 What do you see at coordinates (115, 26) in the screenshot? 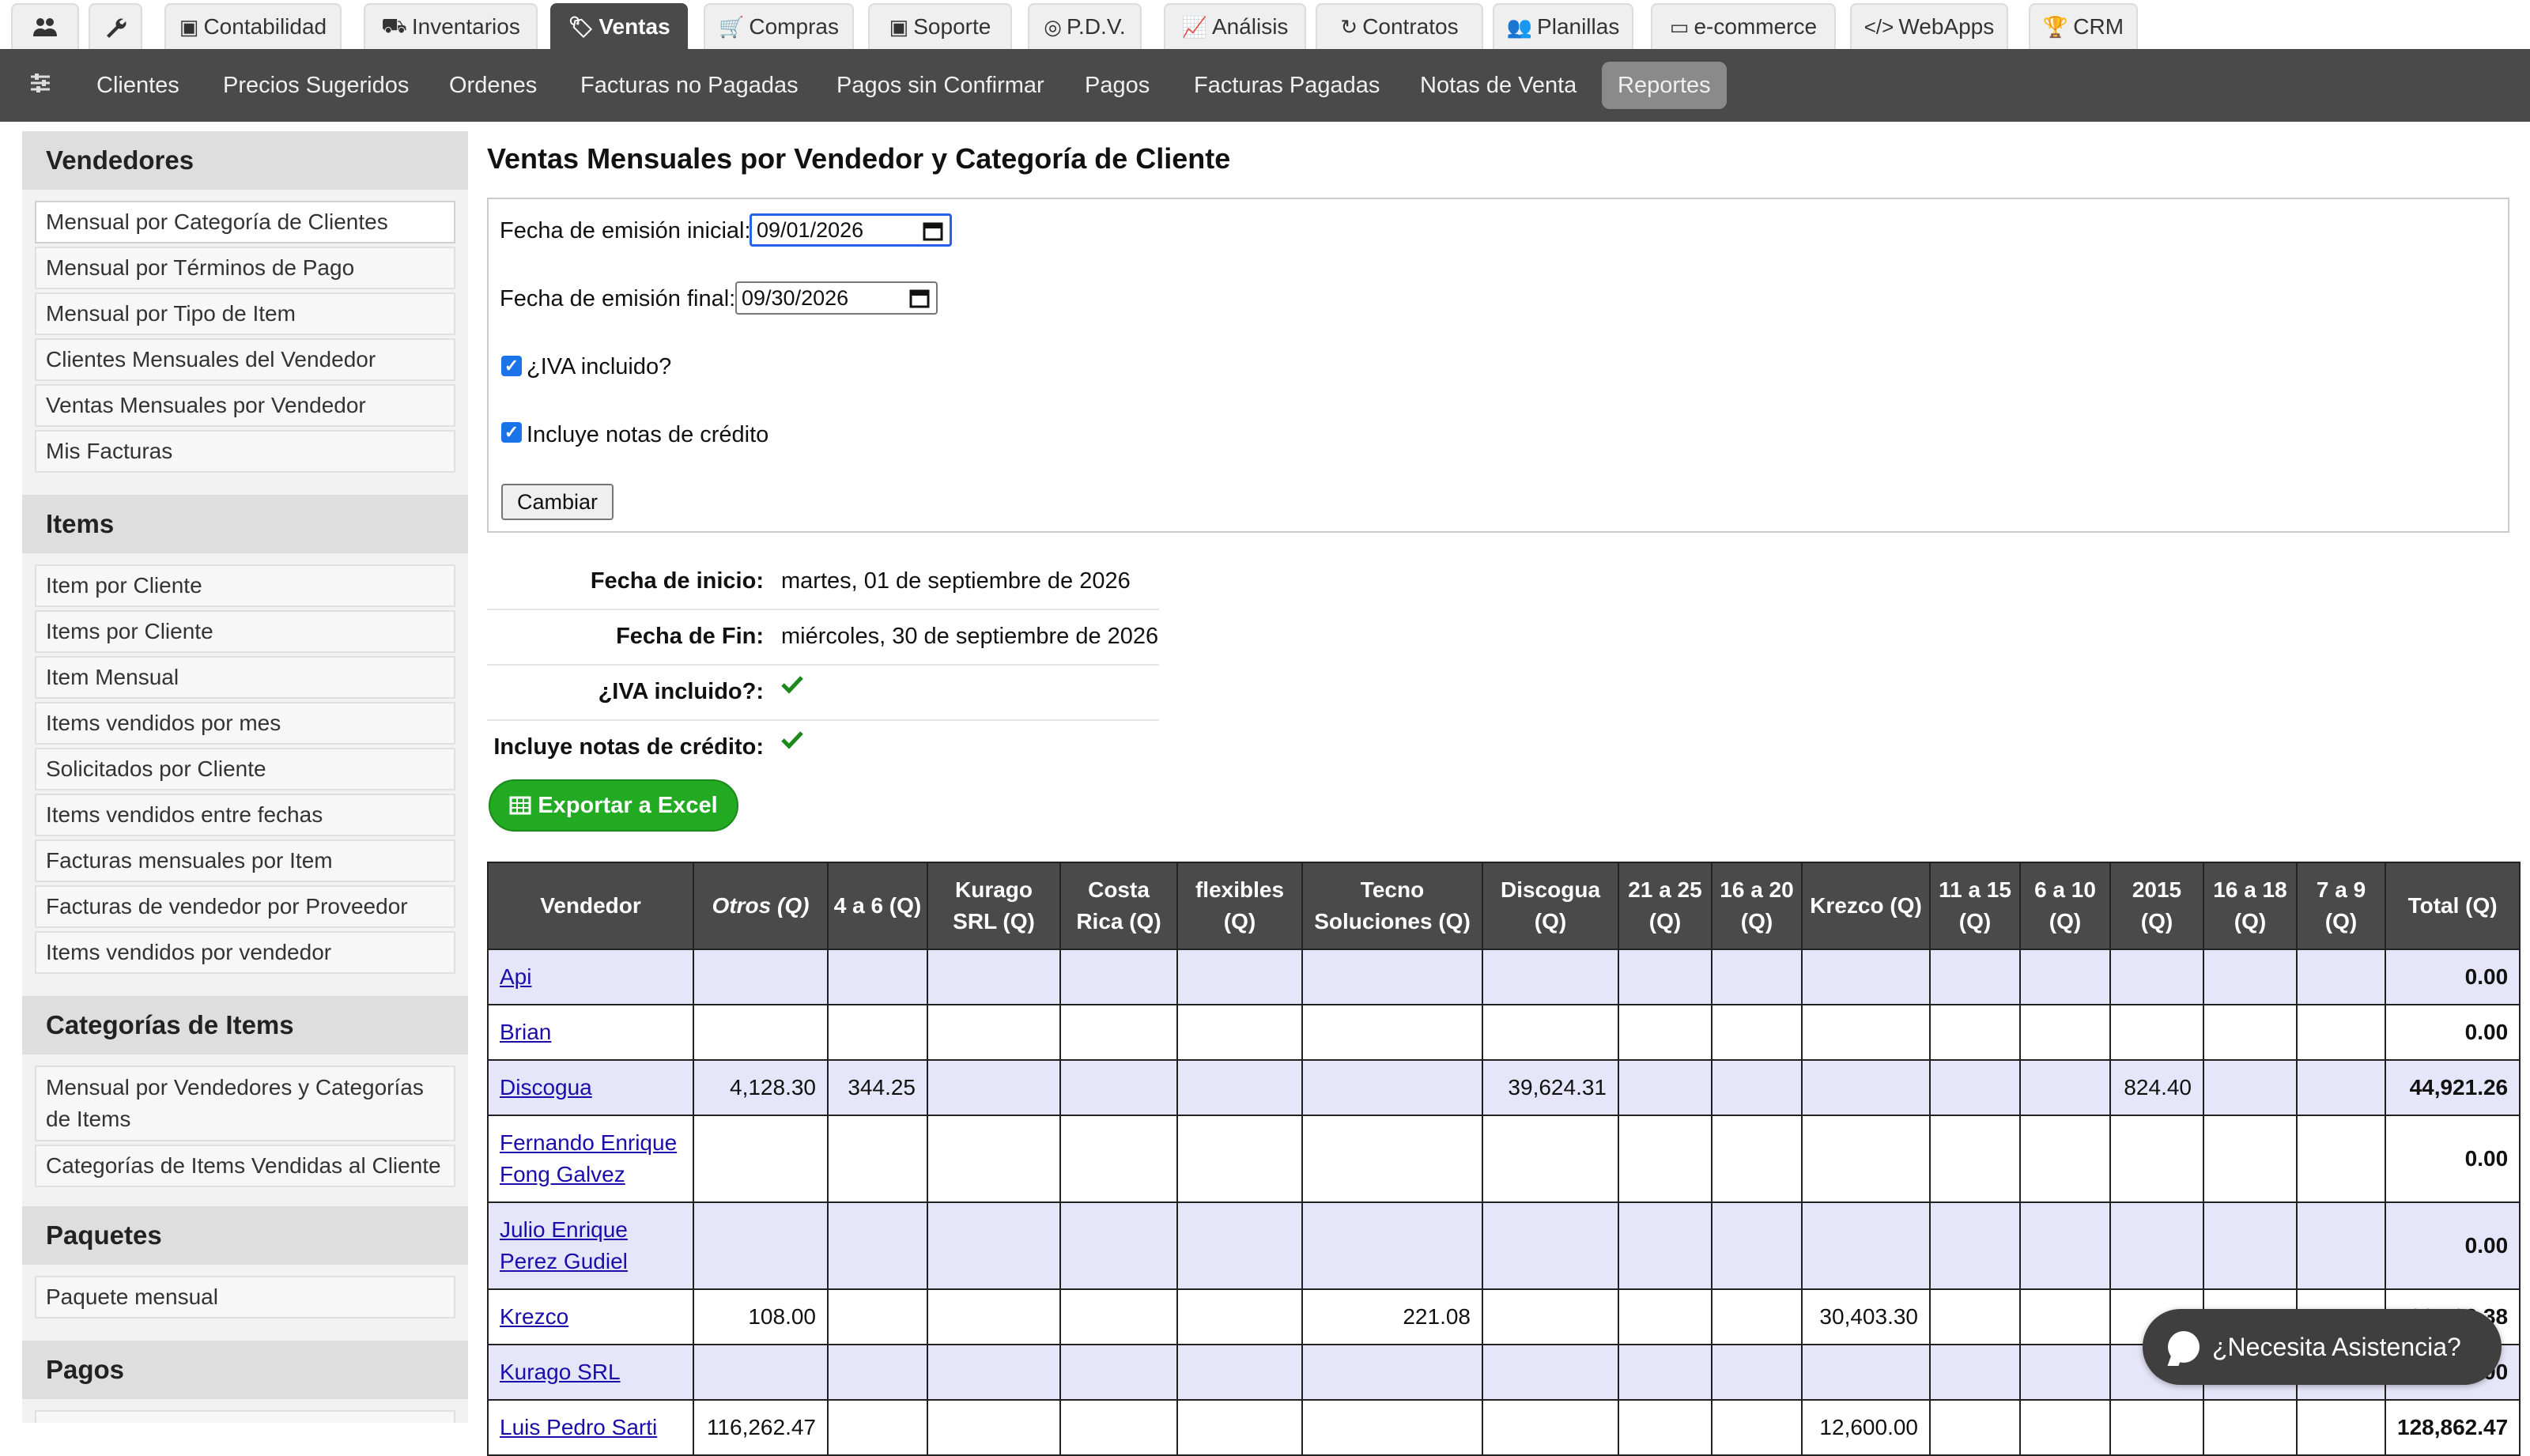
I see `tab-tools` at bounding box center [115, 26].